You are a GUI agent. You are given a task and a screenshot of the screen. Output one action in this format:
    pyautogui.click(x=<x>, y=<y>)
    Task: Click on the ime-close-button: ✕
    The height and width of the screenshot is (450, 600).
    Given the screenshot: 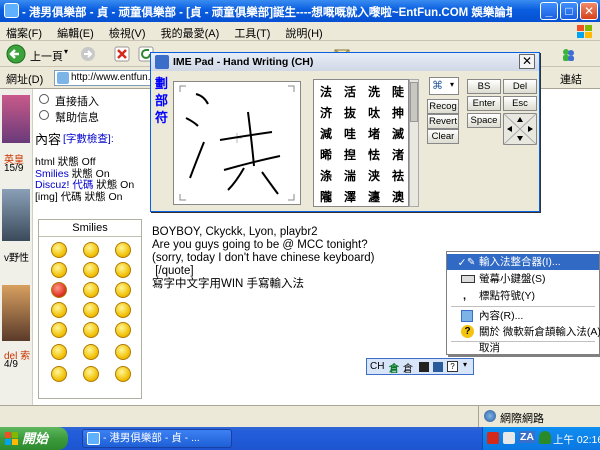 What is the action you would take?
    pyautogui.click(x=527, y=61)
    